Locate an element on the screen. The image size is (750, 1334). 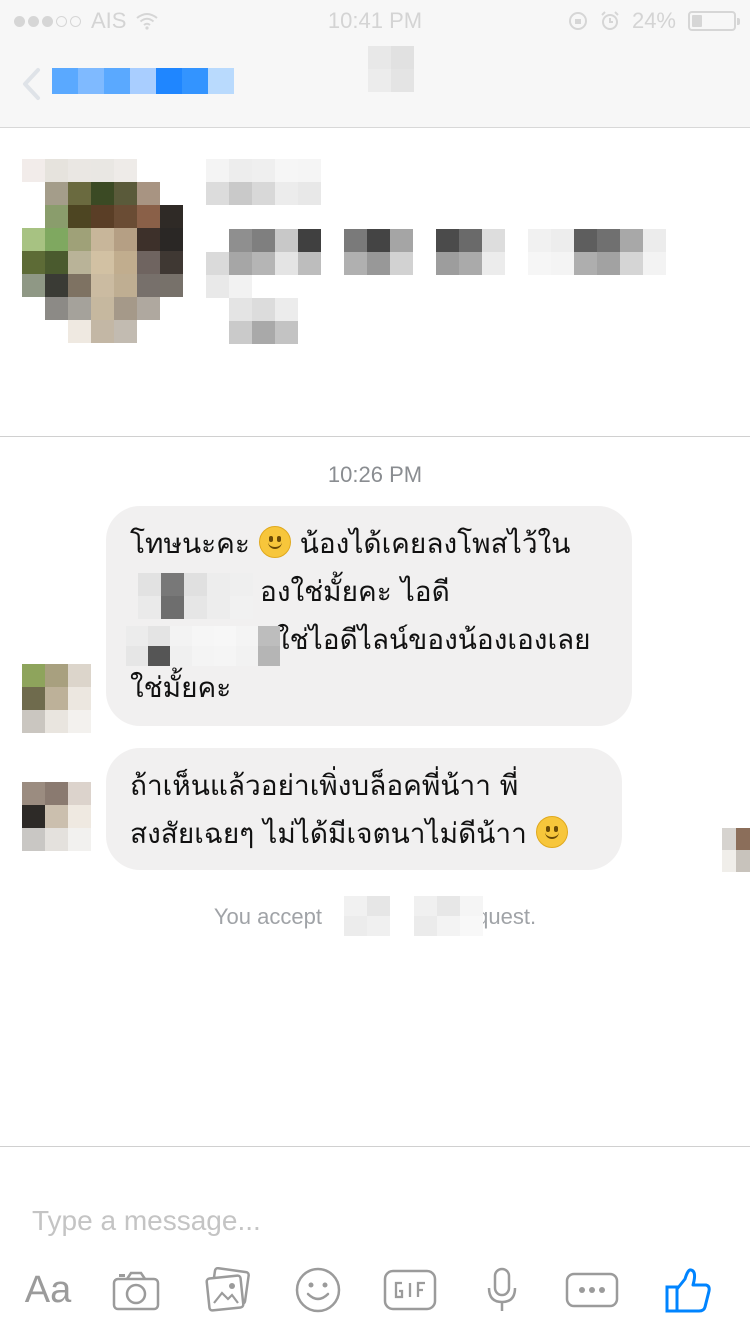
message-composer: Aa is located at coordinates (375, 1240).